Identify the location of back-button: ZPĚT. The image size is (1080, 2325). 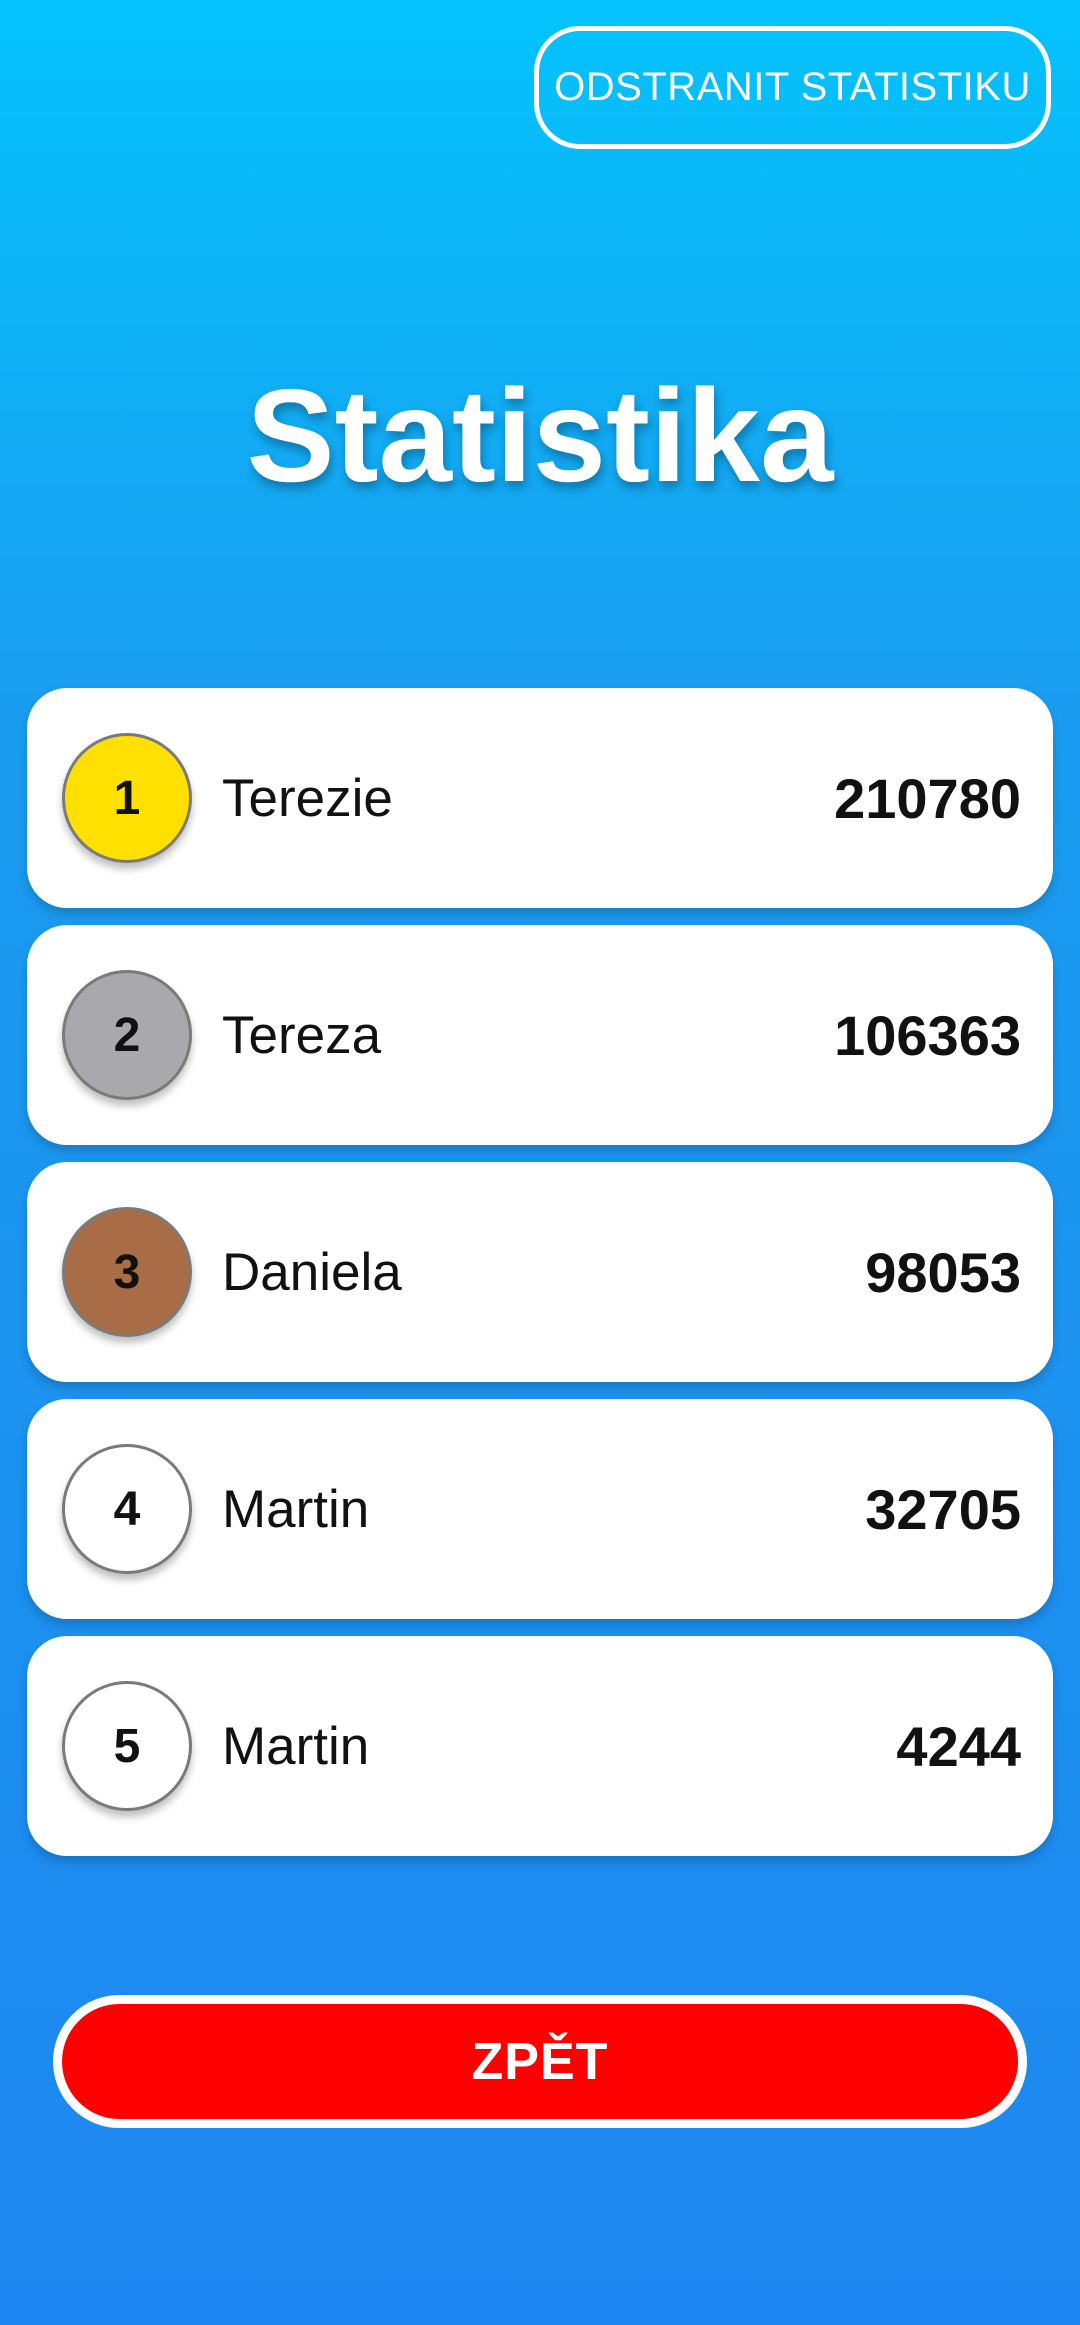
(540, 2061).